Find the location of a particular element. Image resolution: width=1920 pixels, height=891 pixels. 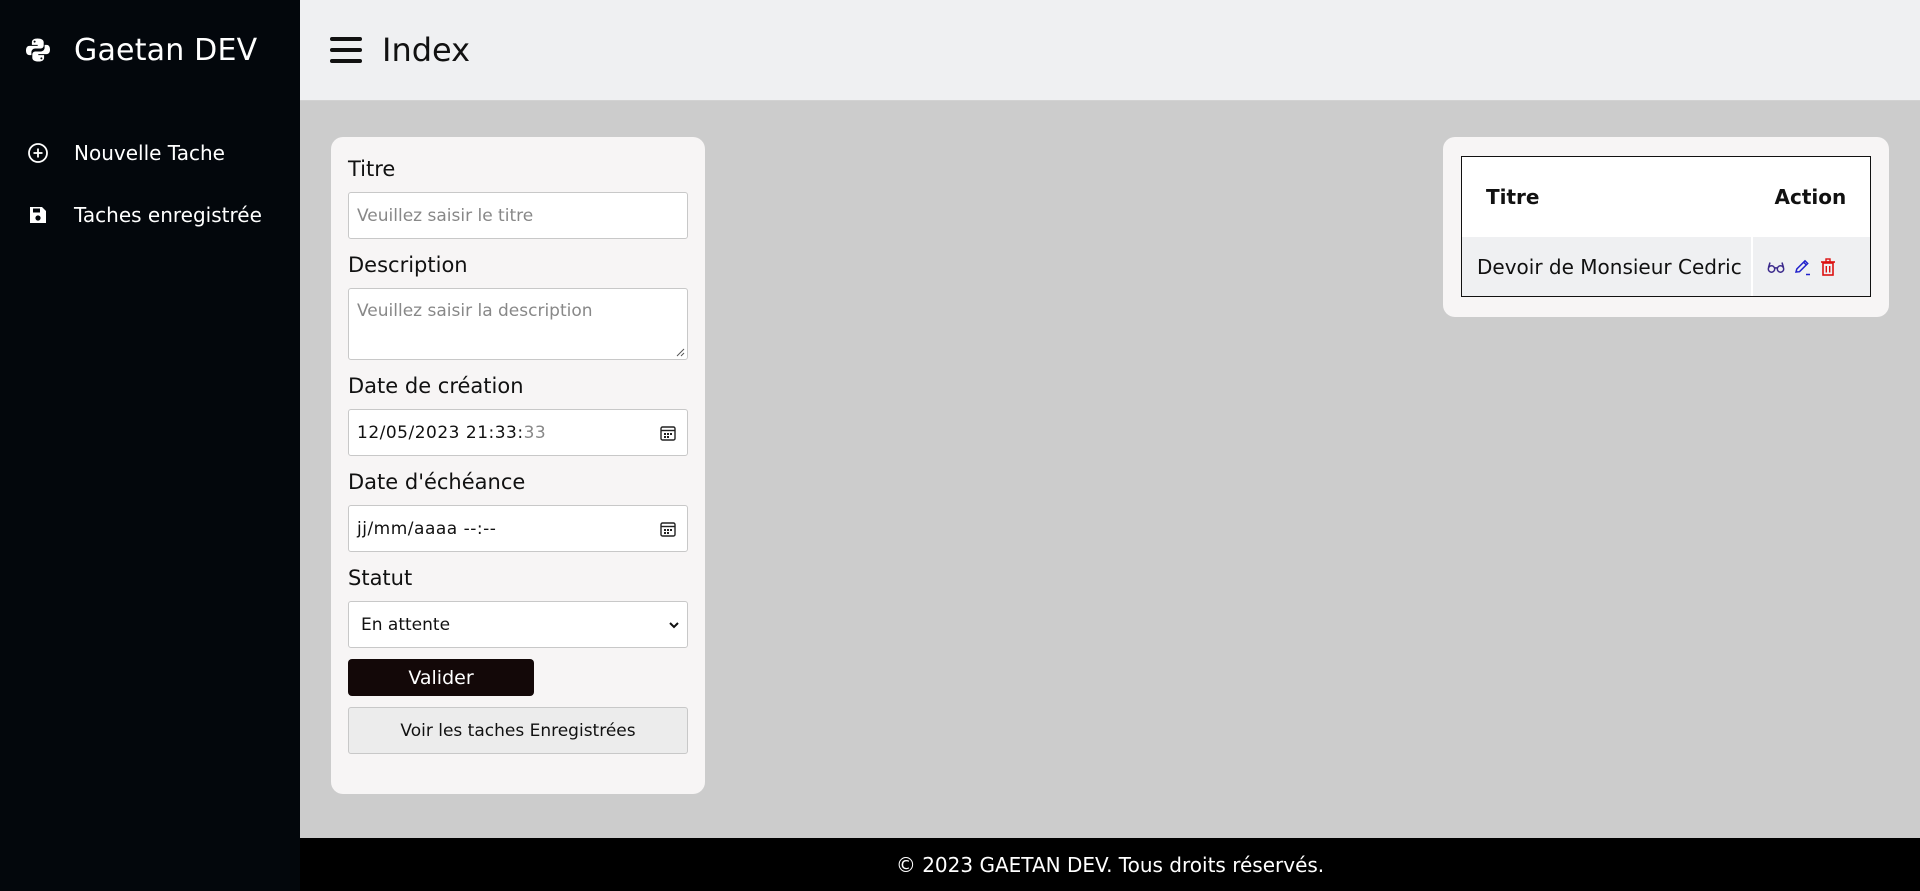

titre-placeholder: Veuillez saisir le titre is located at coordinates (445, 215).